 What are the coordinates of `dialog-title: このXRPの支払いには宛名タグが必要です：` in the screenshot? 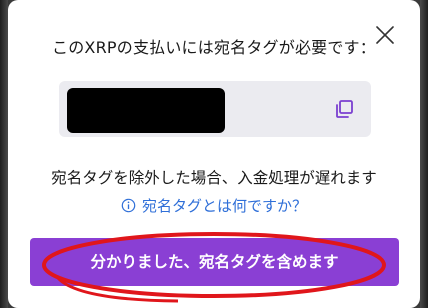 It's located at (214, 47).